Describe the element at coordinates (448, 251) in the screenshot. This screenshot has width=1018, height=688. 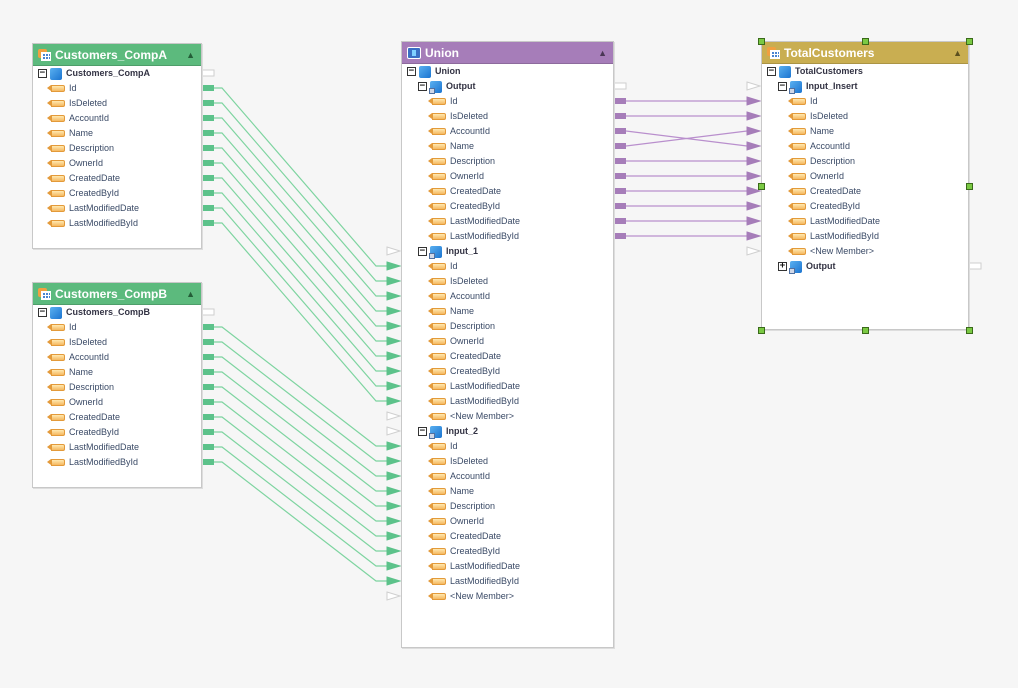
I see `tree-node: − Input_1` at that location.